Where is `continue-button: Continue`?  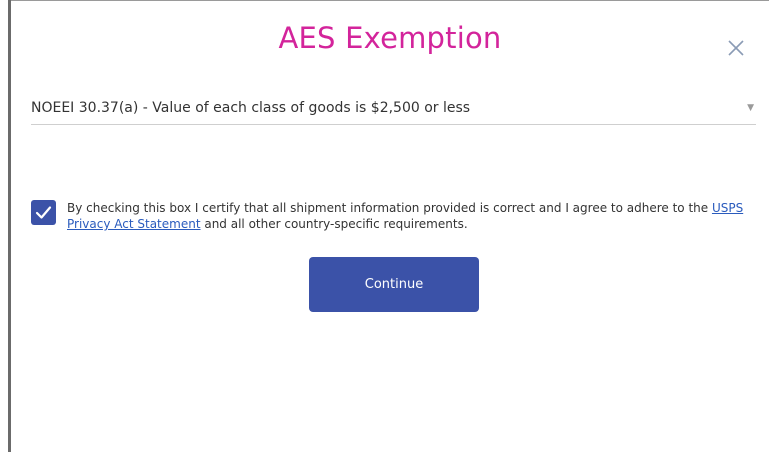
continue-button: Continue is located at coordinates (394, 284).